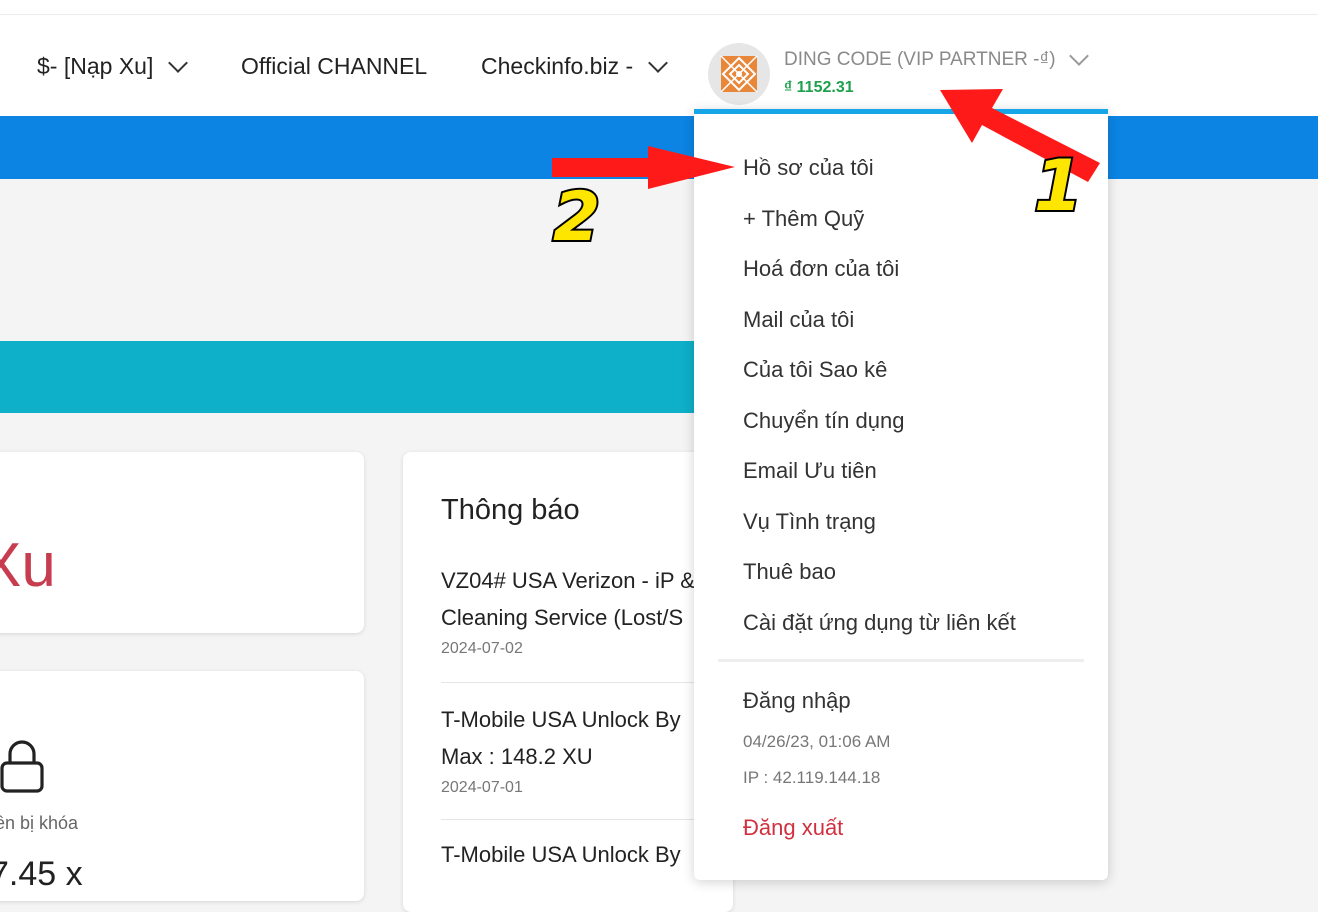 This screenshot has width=1318, height=912. Describe the element at coordinates (557, 66) in the screenshot. I see `checkinfo-label: Checkinfo.biz -` at that location.